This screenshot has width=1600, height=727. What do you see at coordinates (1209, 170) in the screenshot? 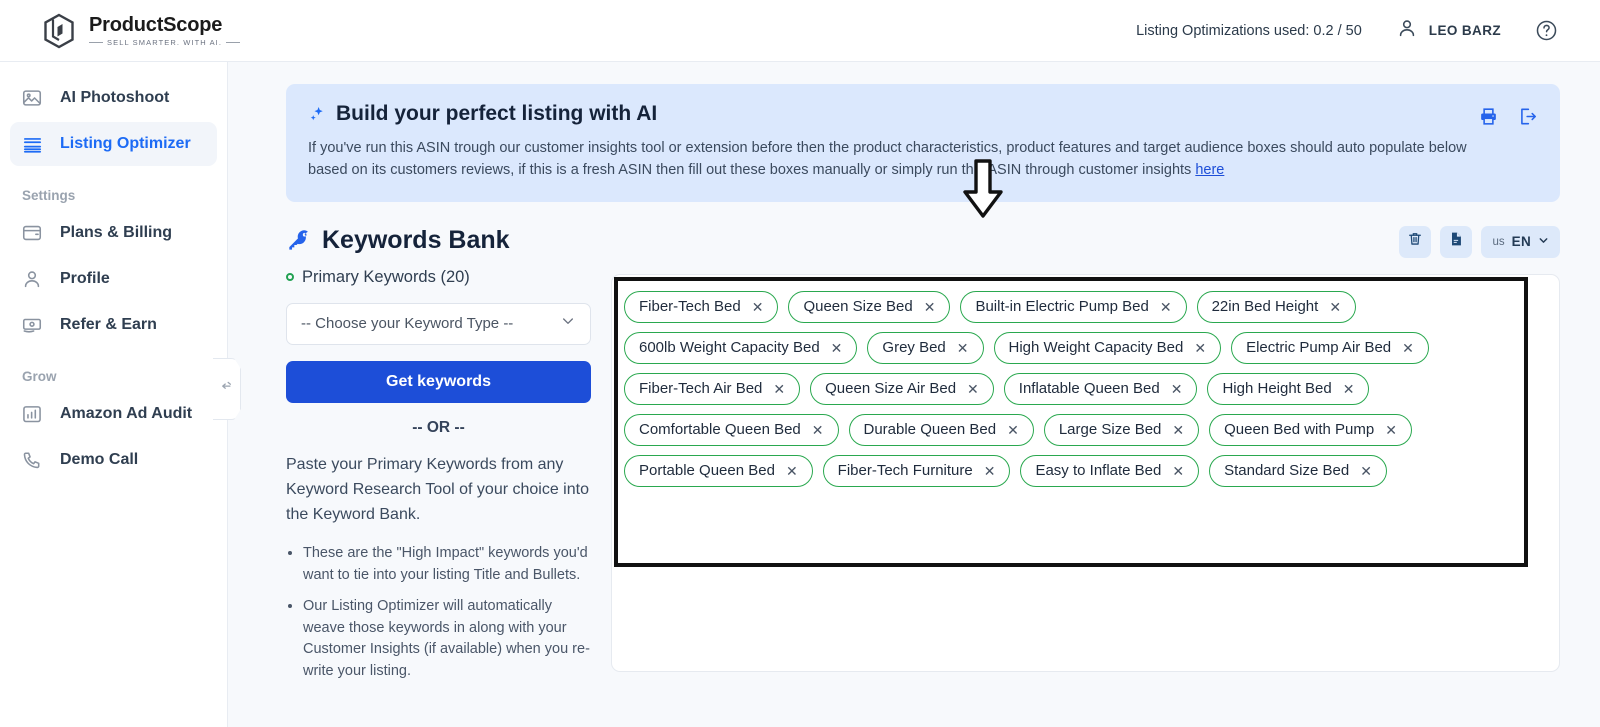
I see `customer-insights-link: here` at bounding box center [1209, 170].